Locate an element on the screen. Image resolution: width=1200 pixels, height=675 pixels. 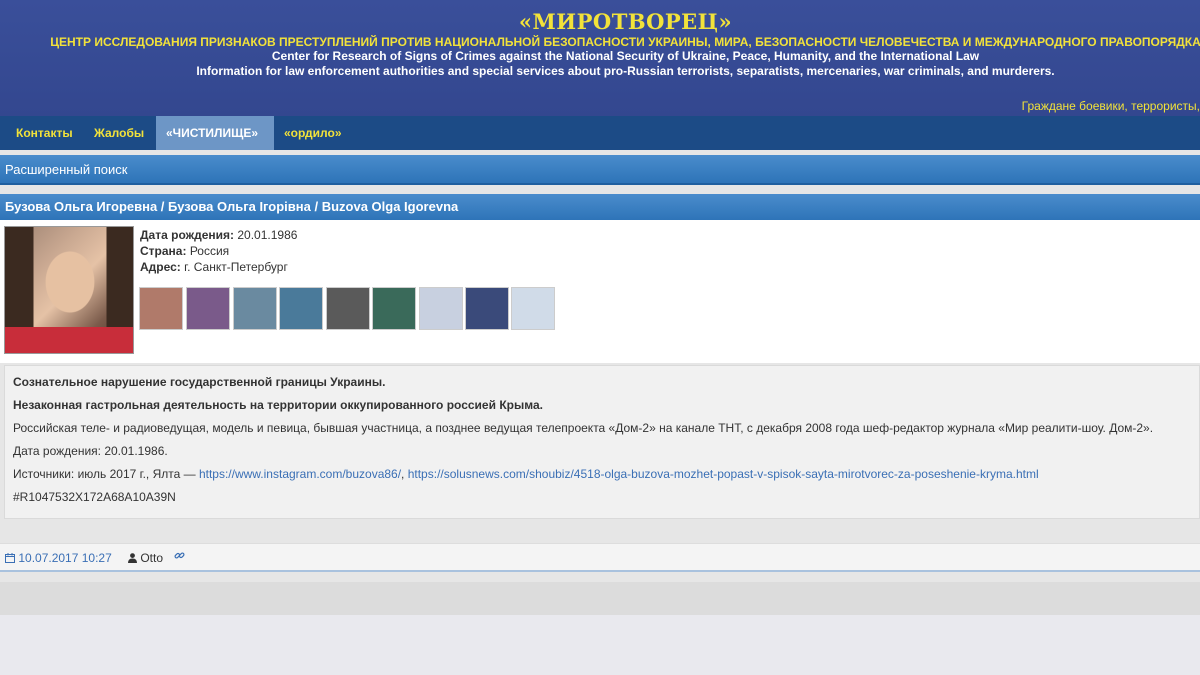
nav-item-contacts: Контакты is located at coordinates (44, 133).